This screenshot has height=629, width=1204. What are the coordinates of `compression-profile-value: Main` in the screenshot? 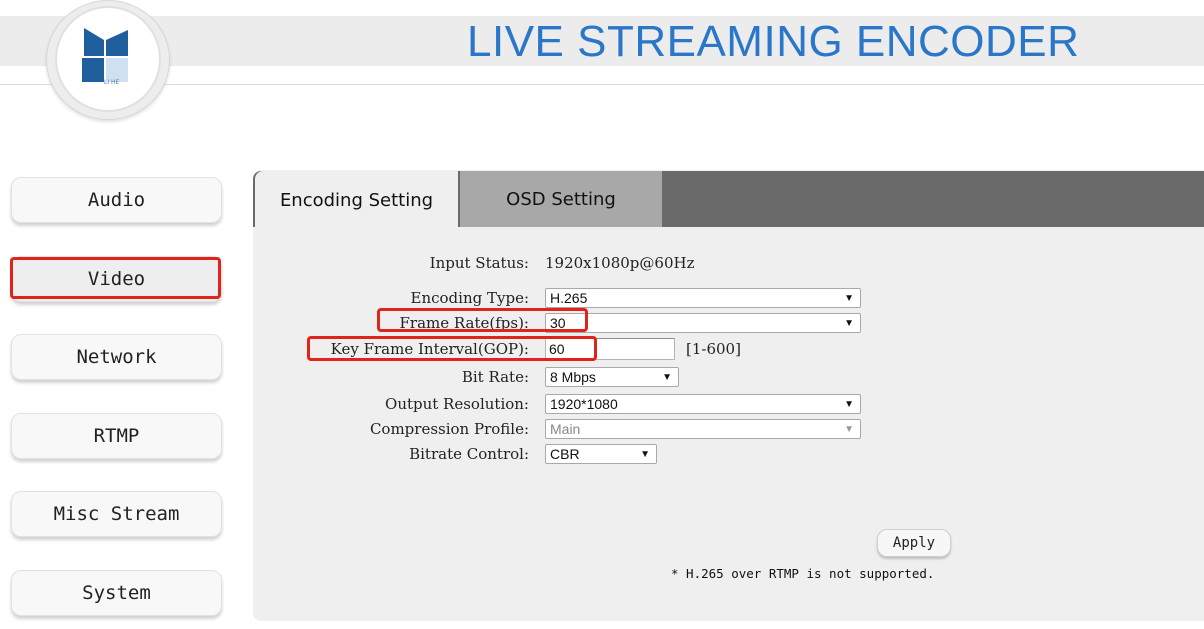 It's located at (565, 429).